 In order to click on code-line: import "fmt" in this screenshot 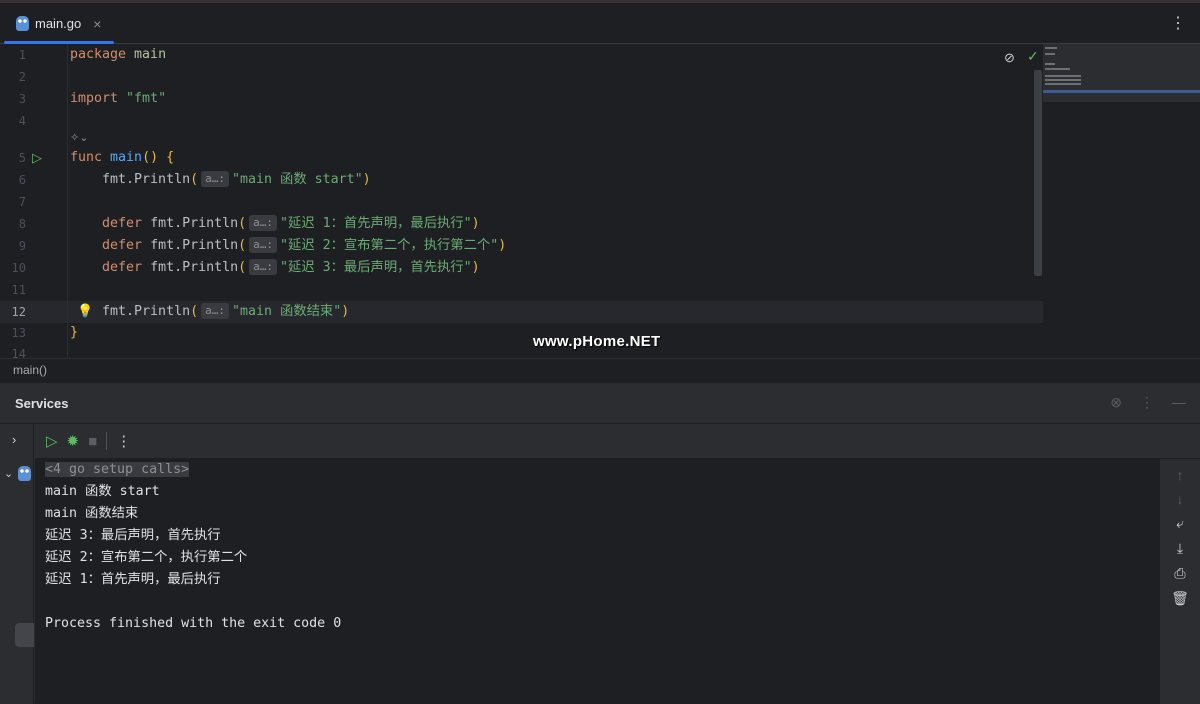, I will do `click(118, 99)`.